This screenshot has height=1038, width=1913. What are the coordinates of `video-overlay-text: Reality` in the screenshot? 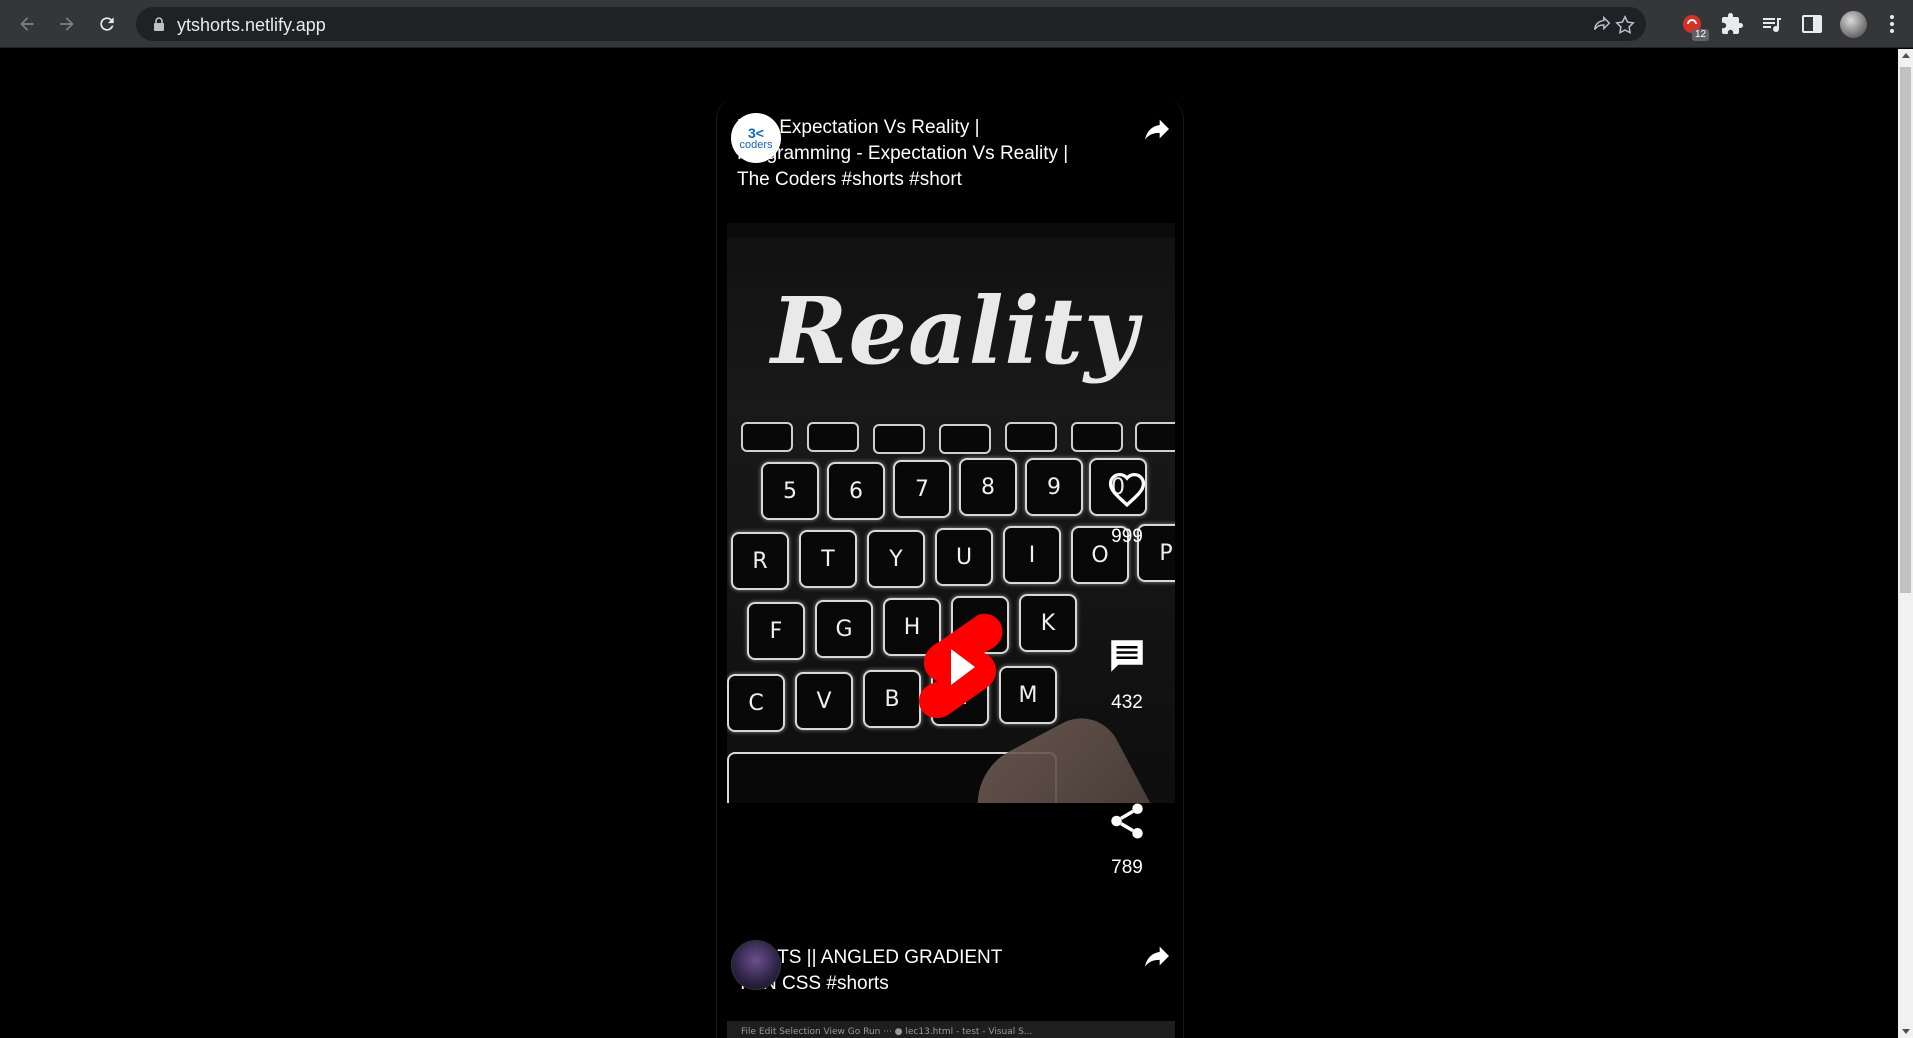 It's located at (955, 331).